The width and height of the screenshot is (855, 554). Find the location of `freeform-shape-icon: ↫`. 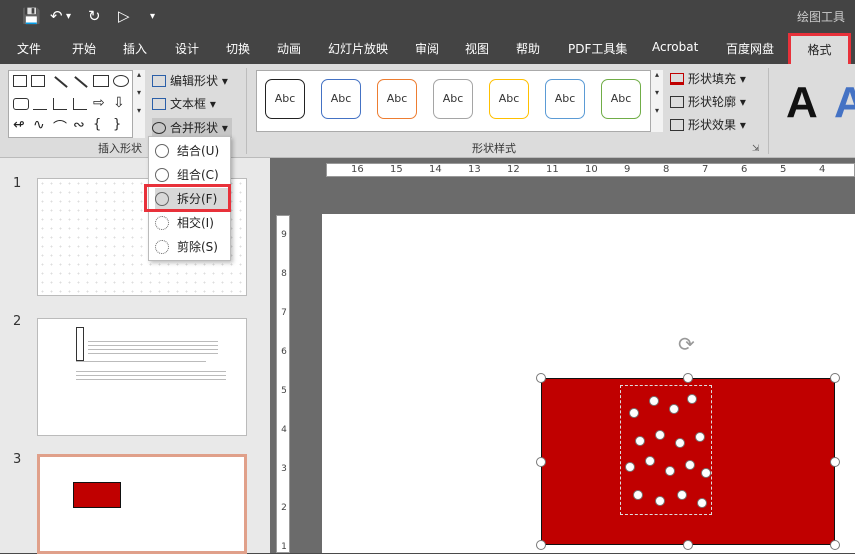

freeform-shape-icon: ↫ is located at coordinates (19, 125).